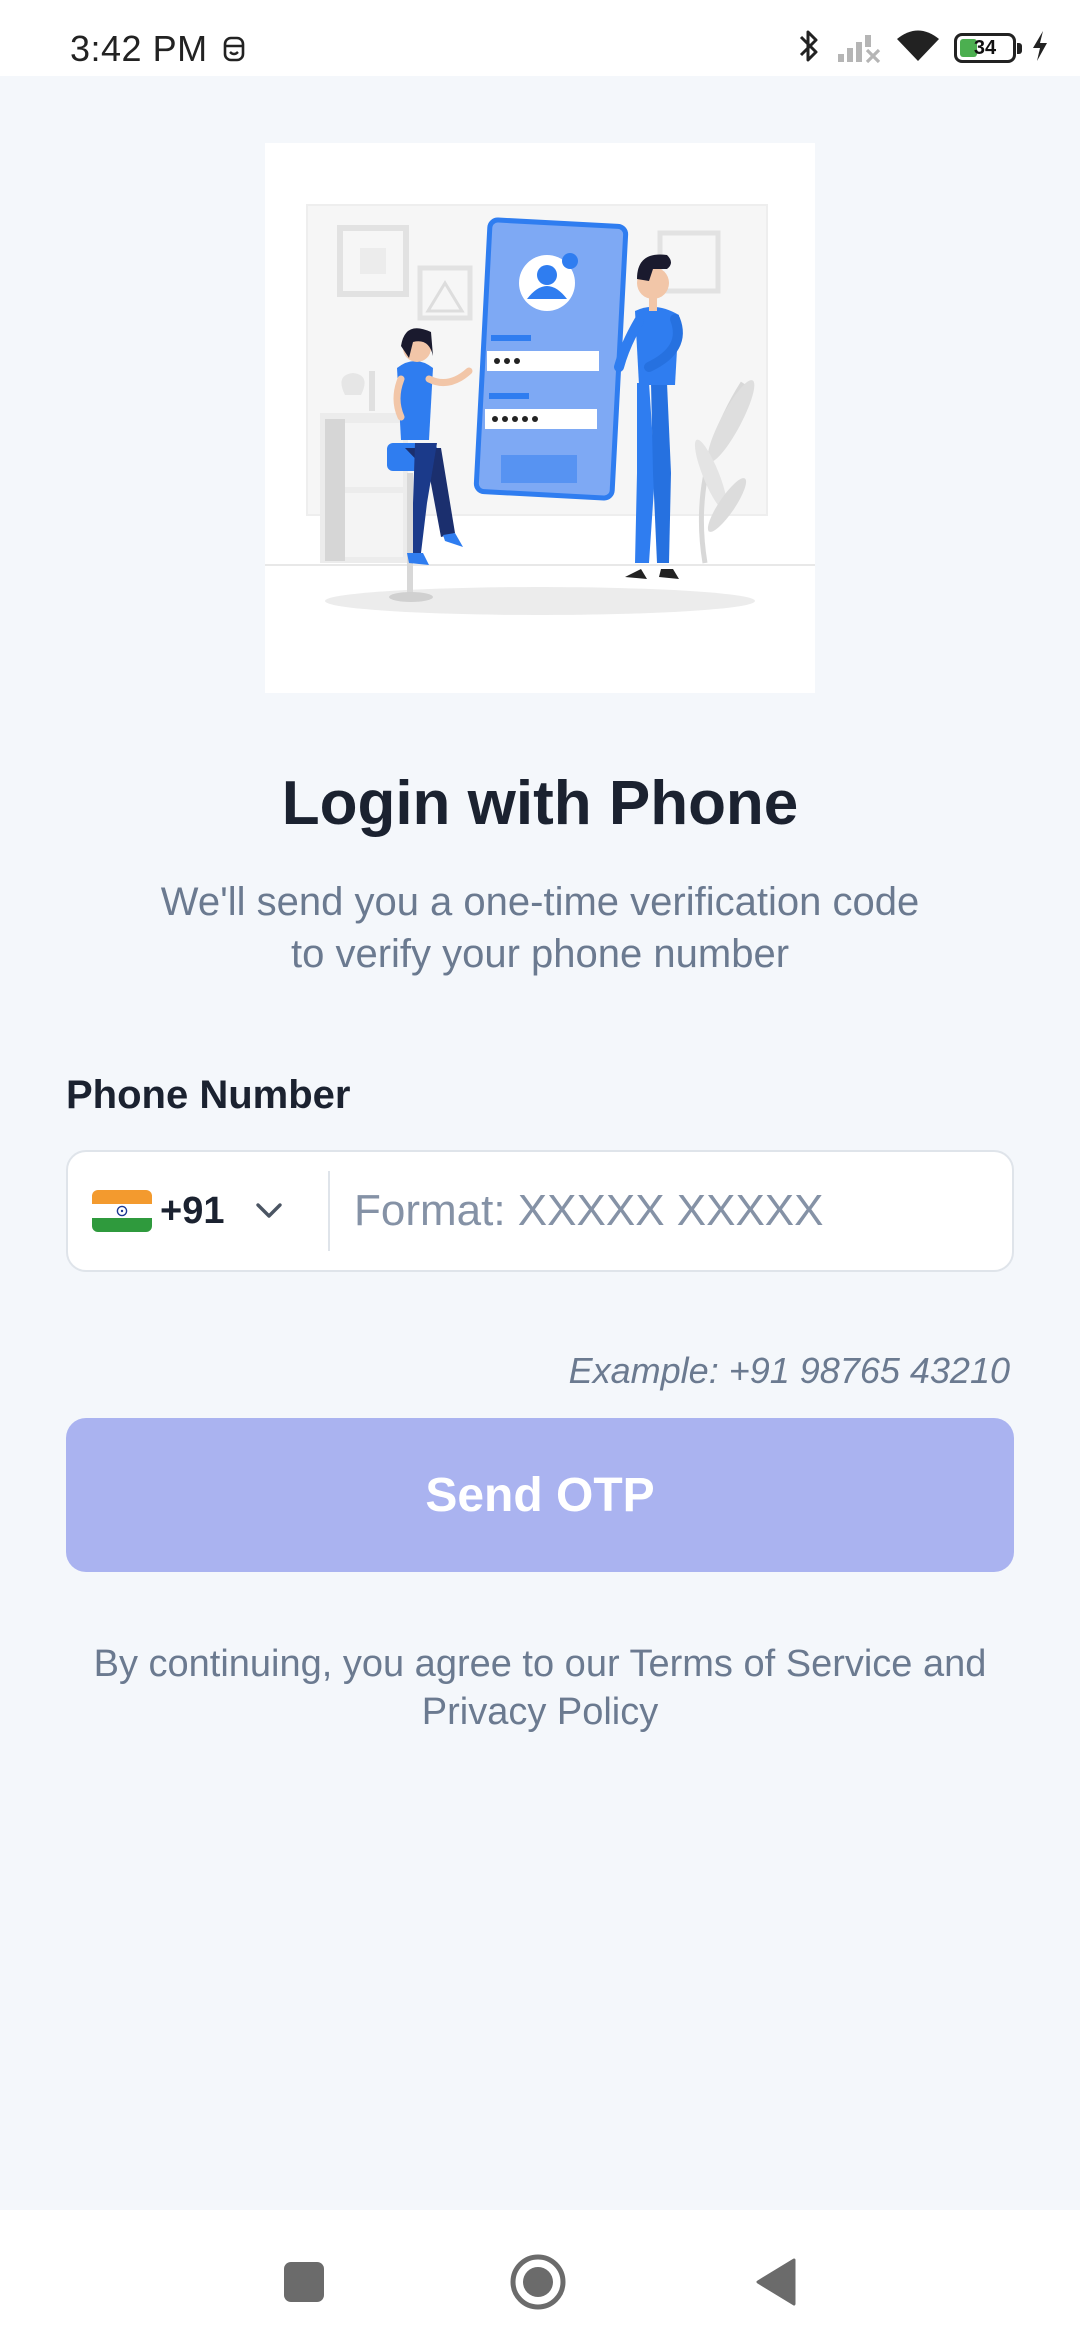 The image size is (1080, 2340). I want to click on charging-icon, so click(1040, 48).